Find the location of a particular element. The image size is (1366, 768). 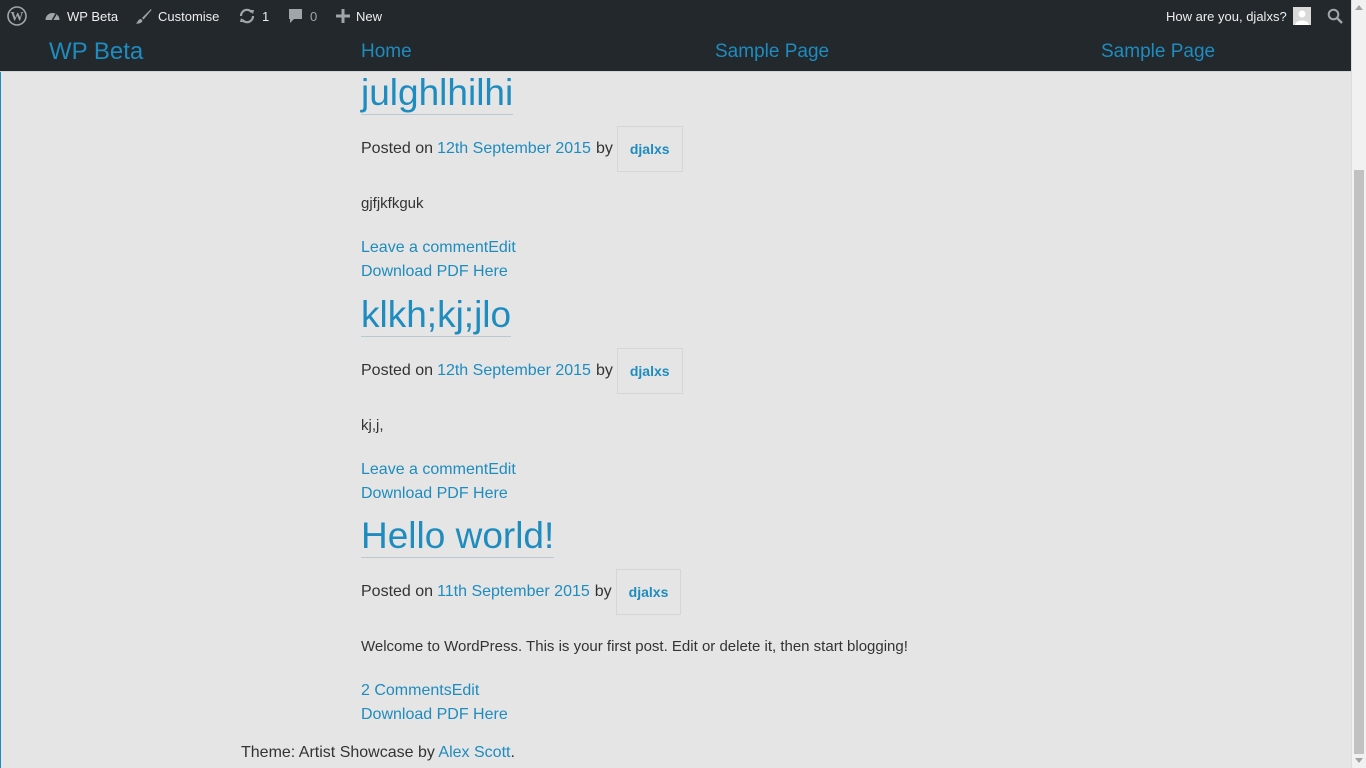

updates-count: 1 is located at coordinates (266, 16).